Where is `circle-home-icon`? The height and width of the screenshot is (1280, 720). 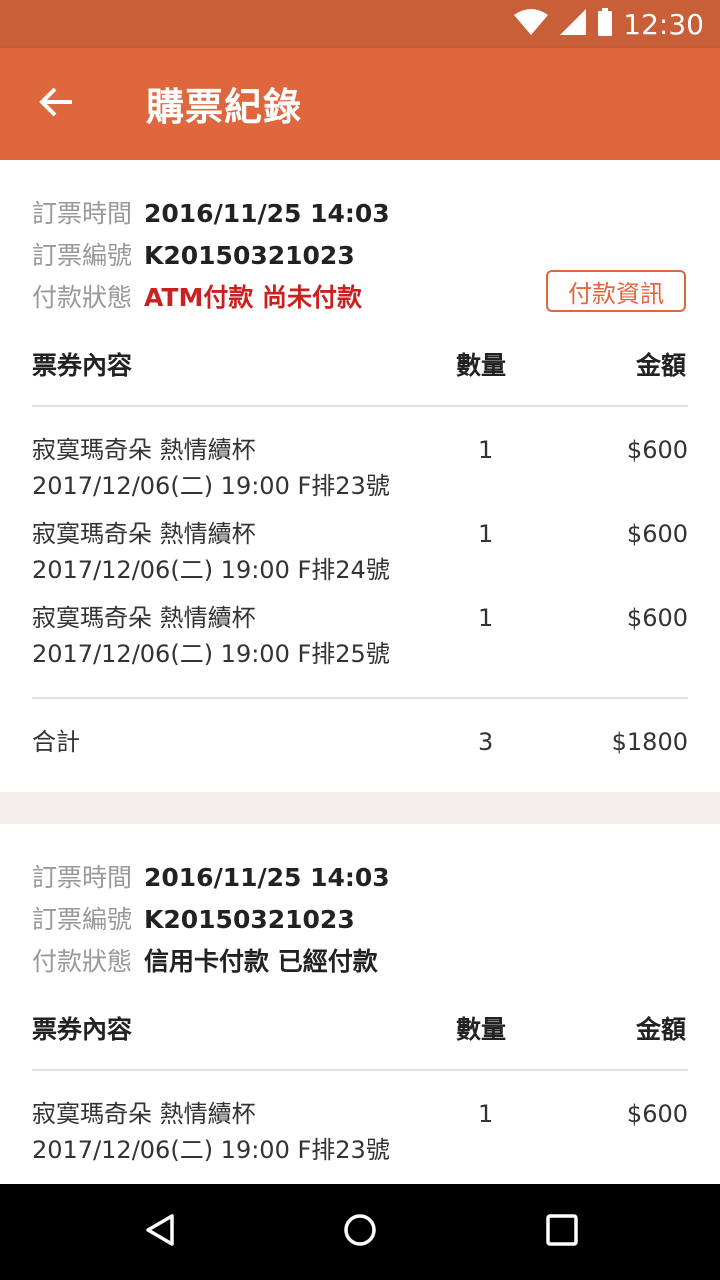 circle-home-icon is located at coordinates (360, 1232).